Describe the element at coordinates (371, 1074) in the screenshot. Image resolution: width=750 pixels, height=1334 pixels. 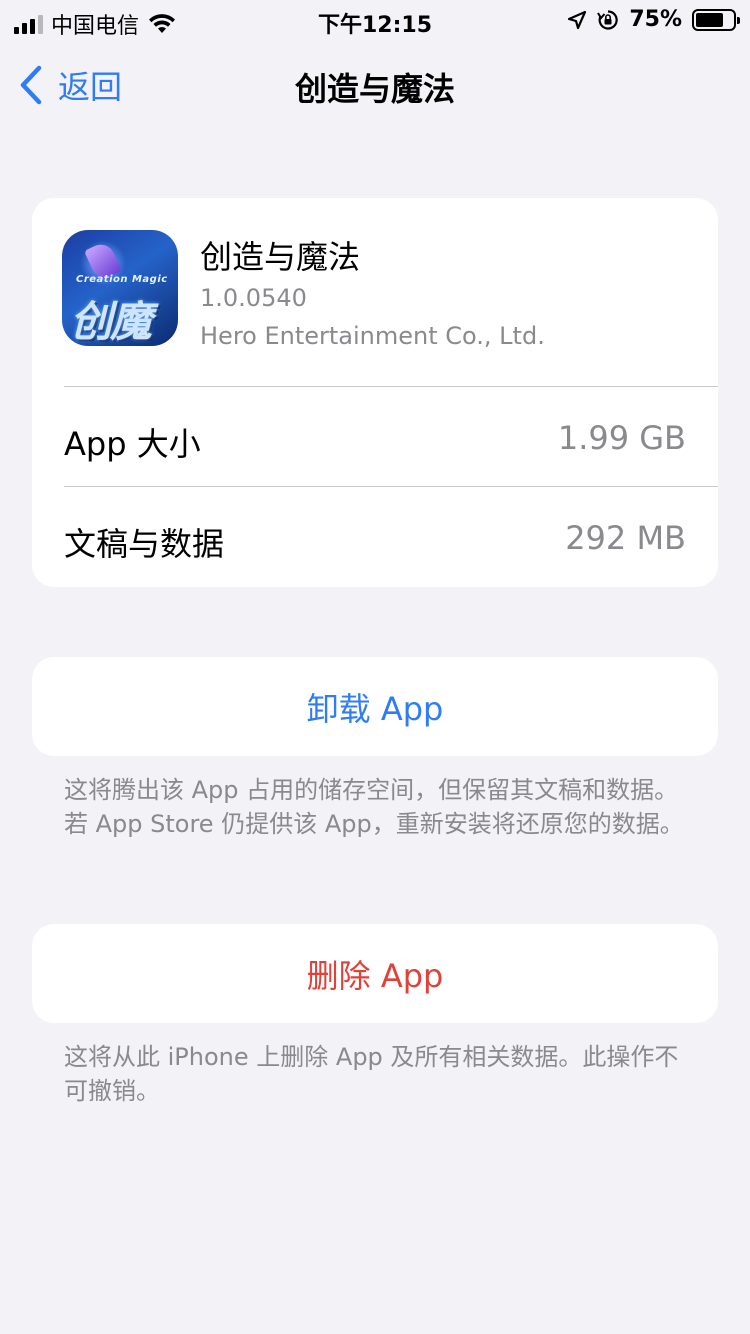
I see `delete-app-description: 这将从此 iPhone 上删除 App 及所有相关数据。此操作不可撤销。` at that location.